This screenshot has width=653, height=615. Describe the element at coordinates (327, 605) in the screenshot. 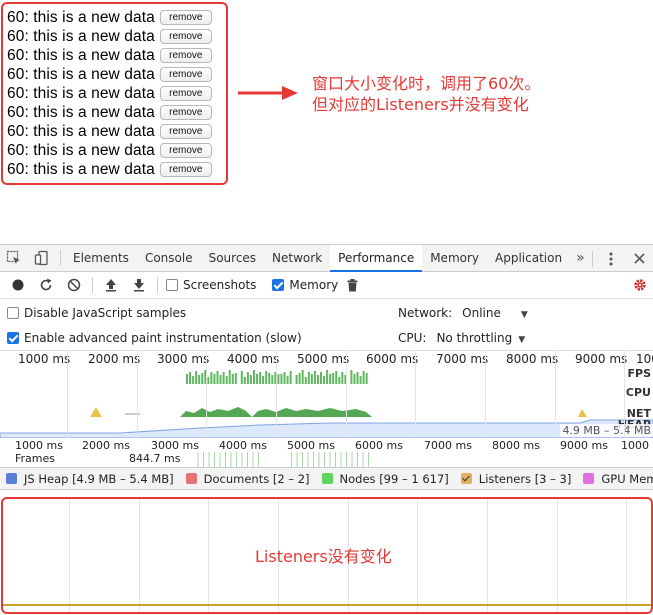

I see `listeners-counter-line` at that location.